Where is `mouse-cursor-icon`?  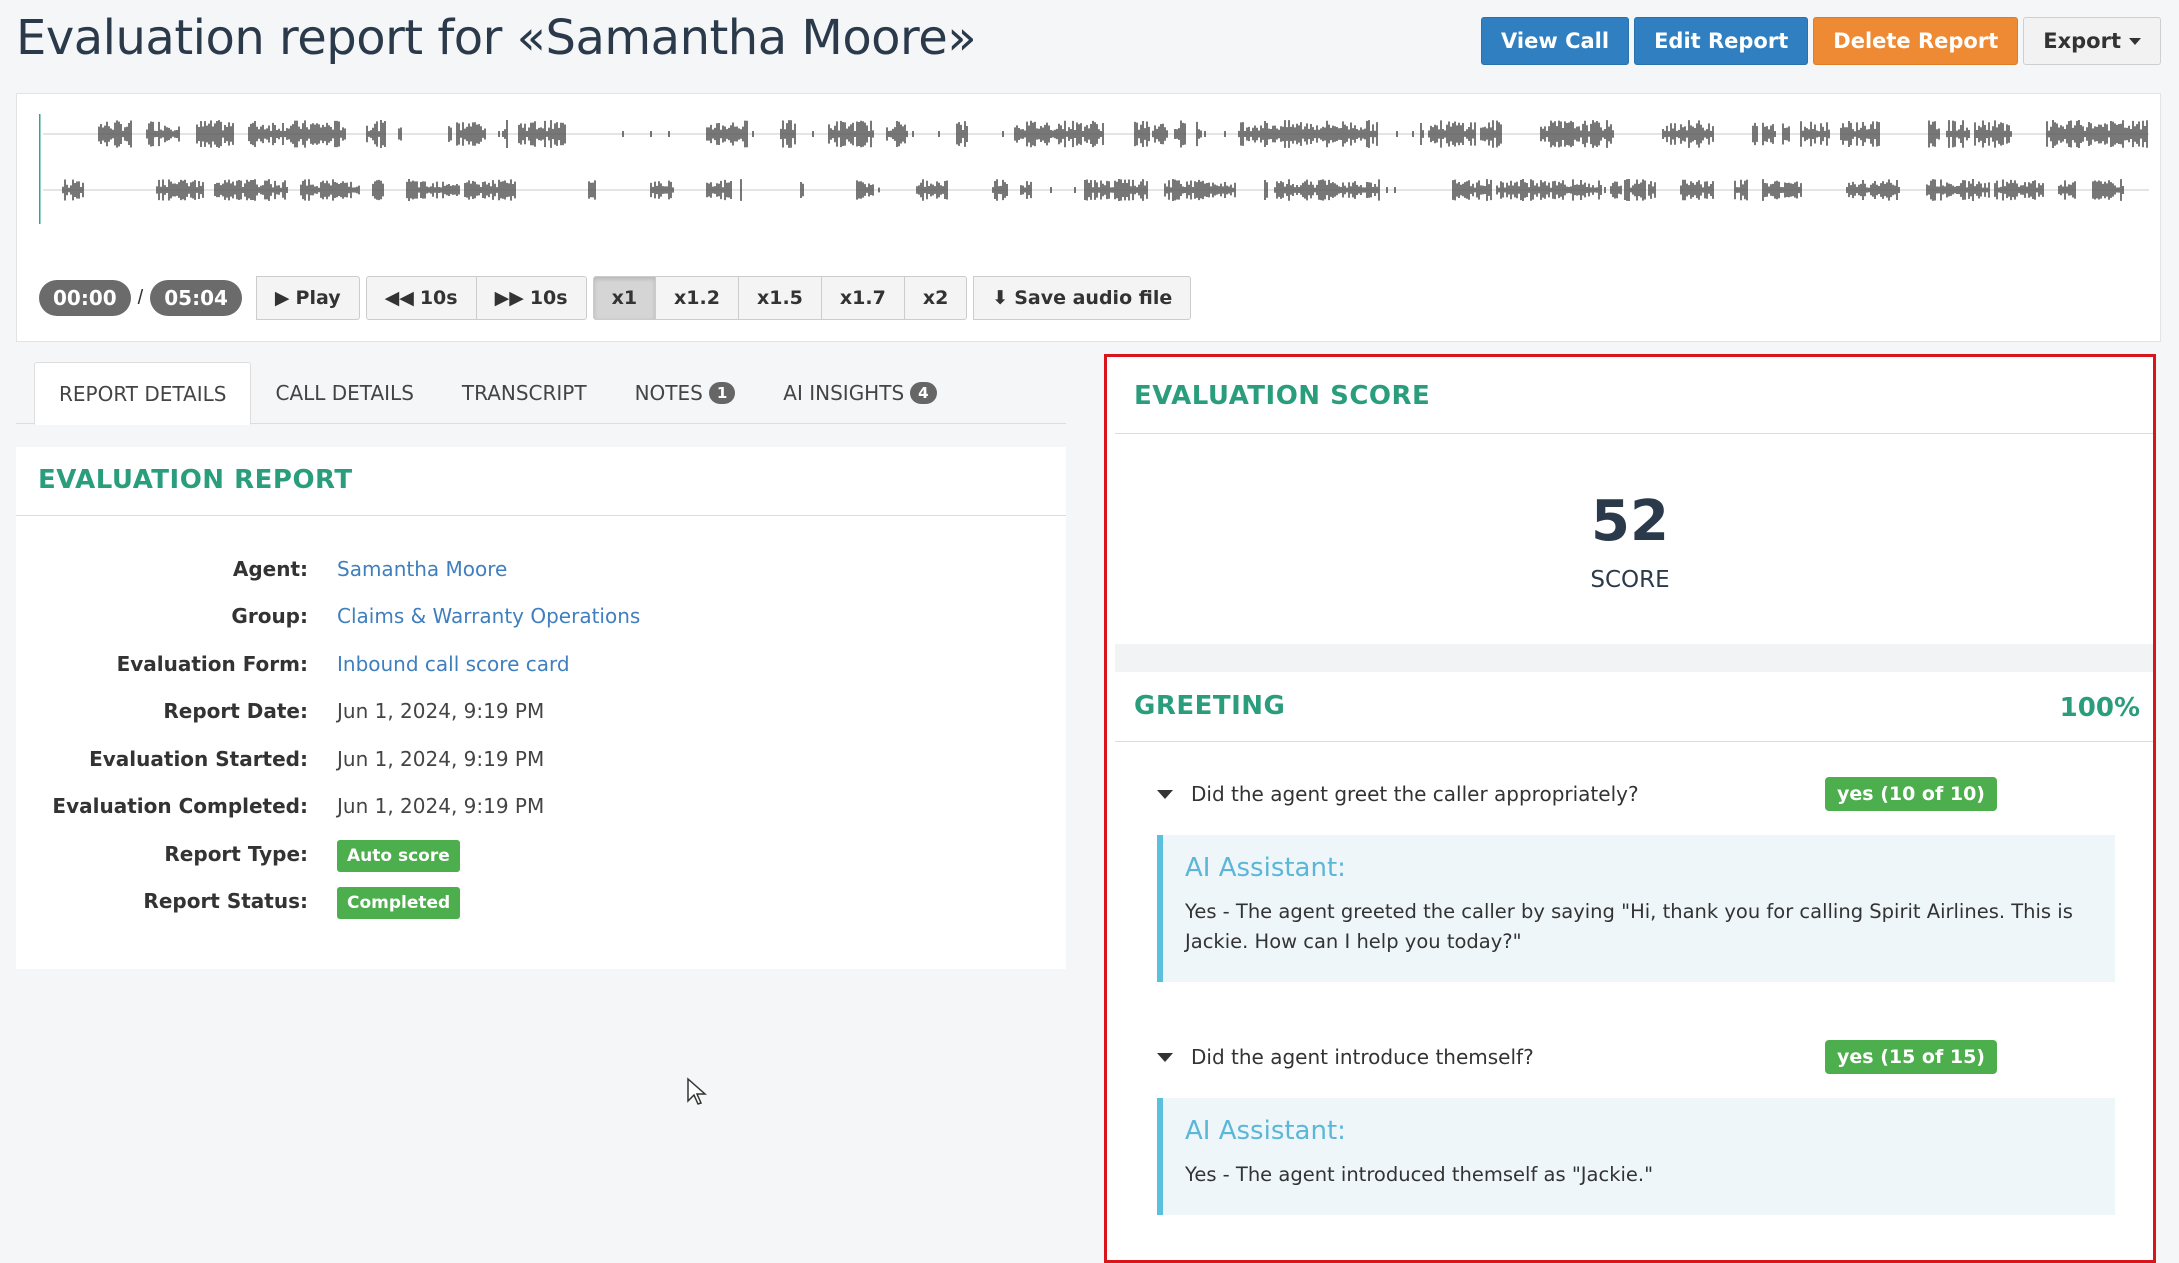 mouse-cursor-icon is located at coordinates (697, 1091).